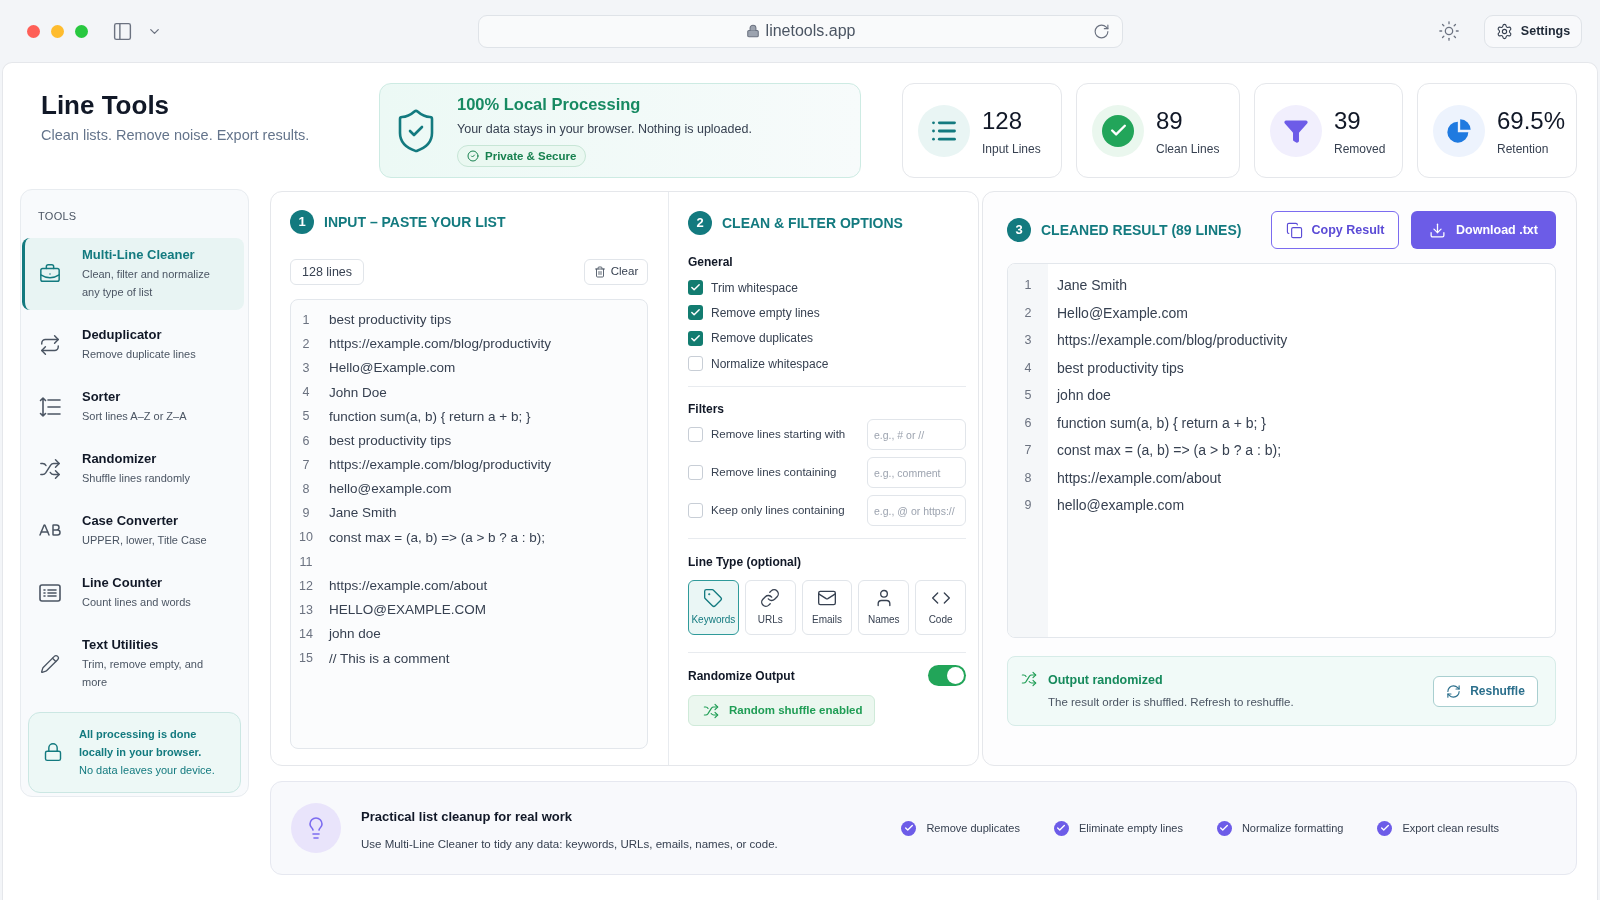 Image resolution: width=1600 pixels, height=900 pixels. I want to click on badge-text: Private & Secure, so click(531, 156).